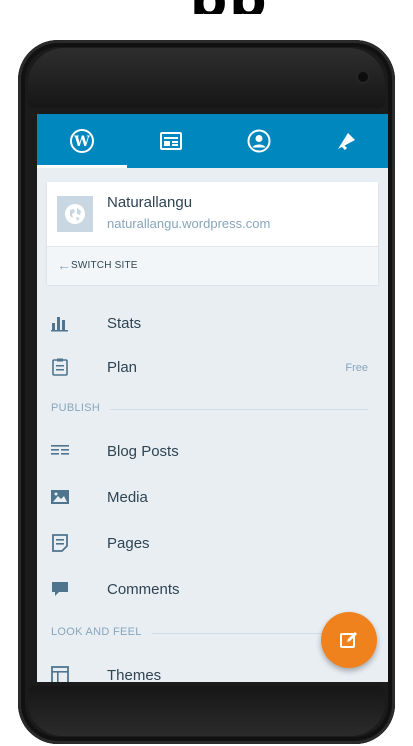 The height and width of the screenshot is (746, 413). I want to click on menu-label-stats: Stats, so click(124, 323).